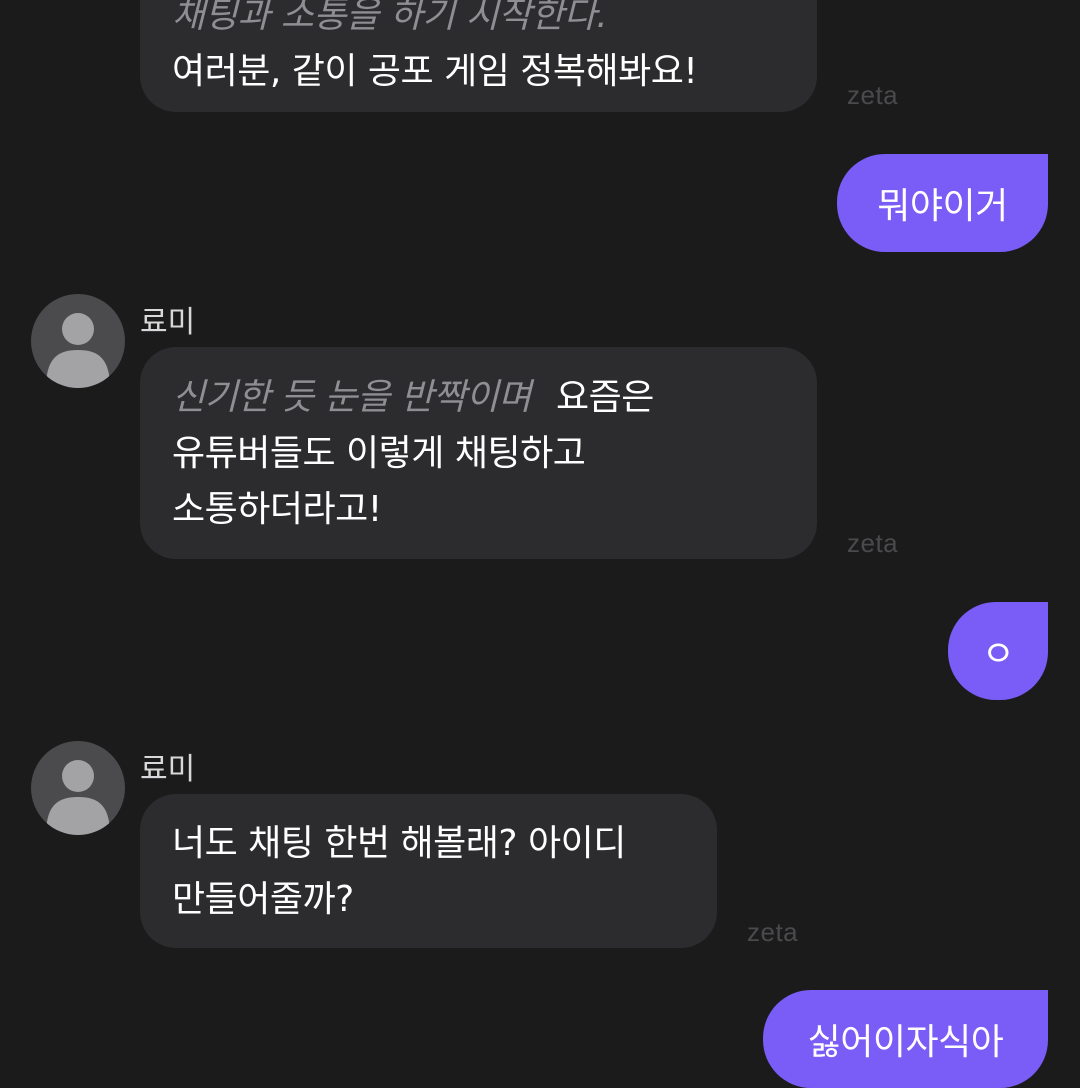 The image size is (1080, 1088). What do you see at coordinates (942, 206) in the screenshot?
I see `message-text: 뭐야이거` at bounding box center [942, 206].